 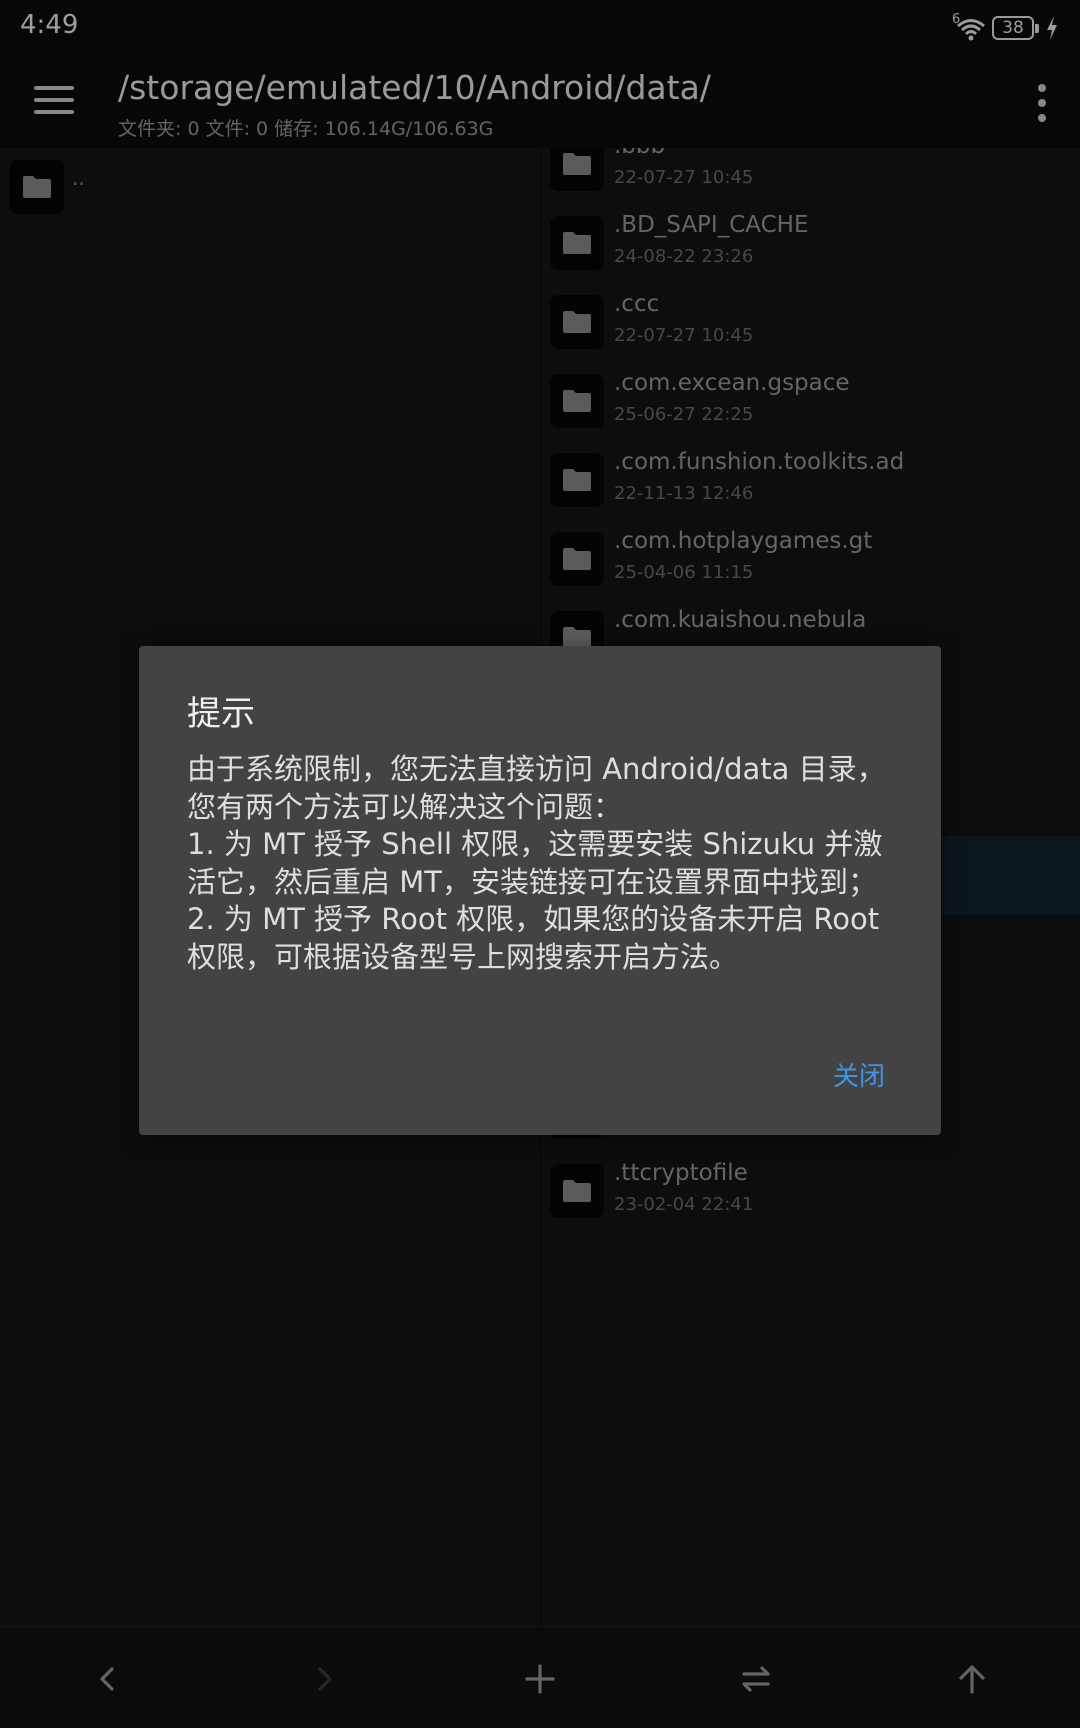 What do you see at coordinates (221, 714) in the screenshot?
I see `dialog-title: 提示` at bounding box center [221, 714].